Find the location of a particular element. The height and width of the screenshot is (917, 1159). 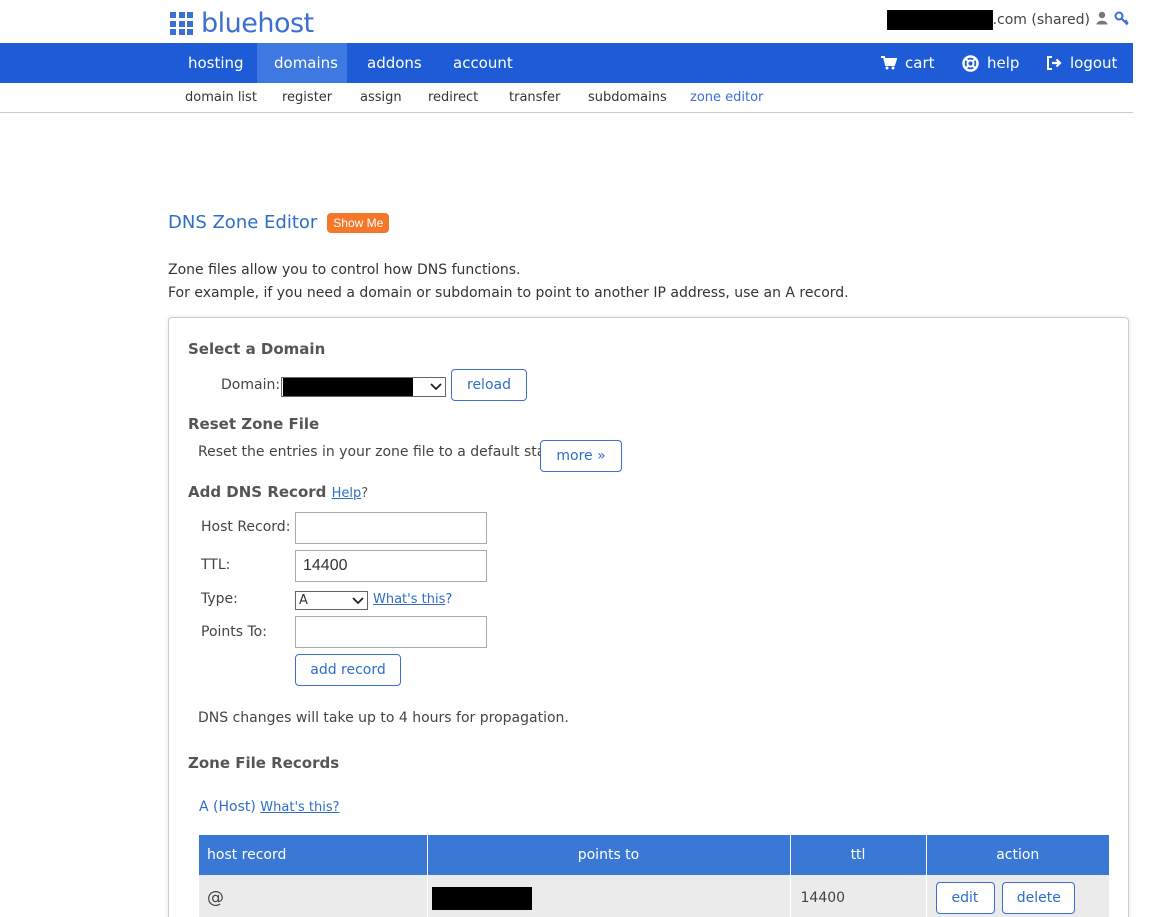

a-host-heading: A (Host) What's this? is located at coordinates (269, 807).